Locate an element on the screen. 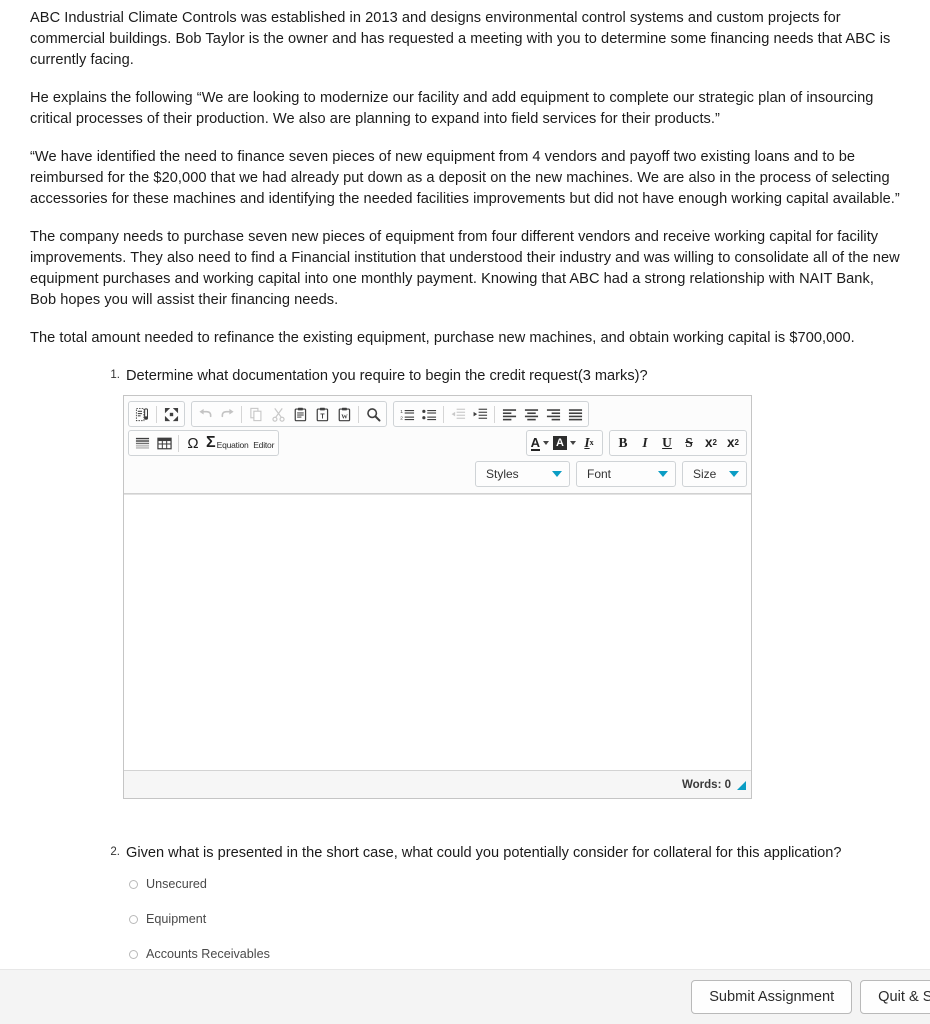 The image size is (930, 1024). source-icon is located at coordinates (142, 414).